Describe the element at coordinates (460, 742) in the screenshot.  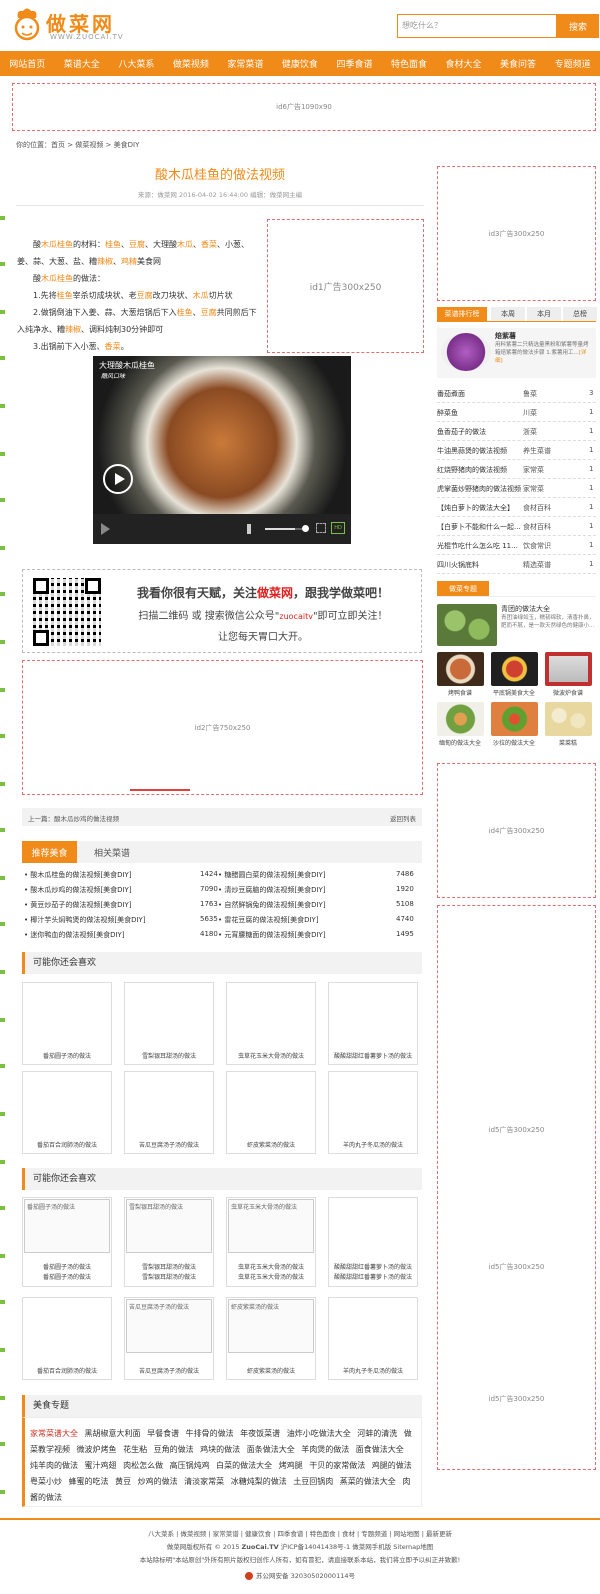
I see `topic-caption: 缅甸的做法大全` at that location.